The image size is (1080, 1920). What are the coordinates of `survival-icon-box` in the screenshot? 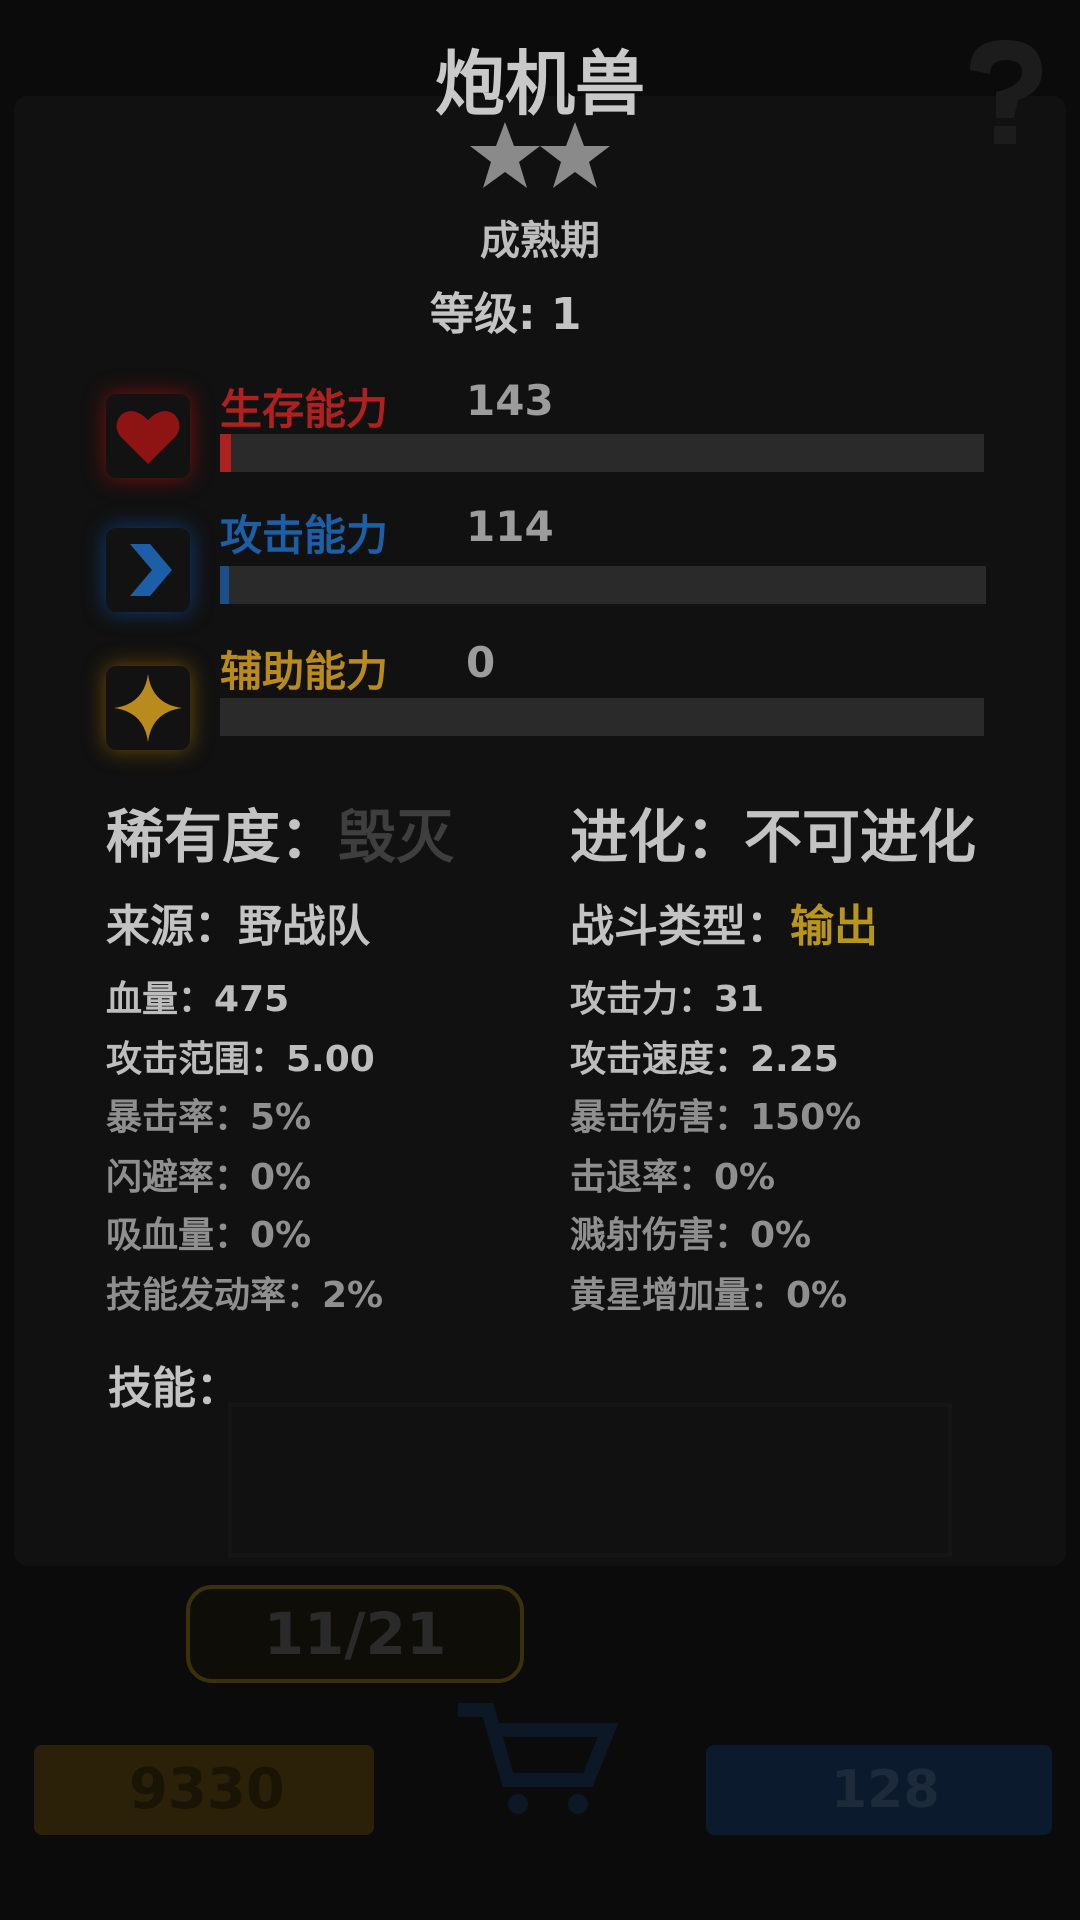 It's located at (148, 436).